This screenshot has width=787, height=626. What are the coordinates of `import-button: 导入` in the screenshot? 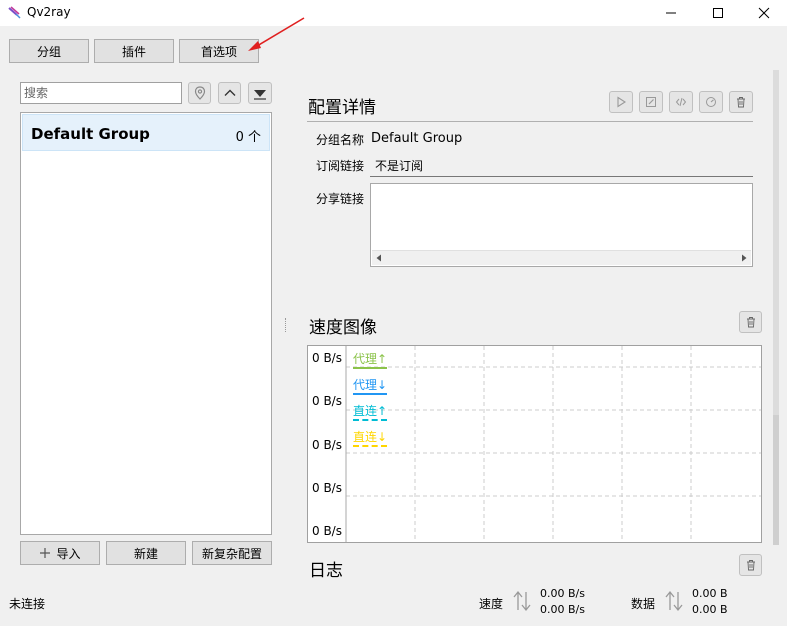 It's located at (60, 553).